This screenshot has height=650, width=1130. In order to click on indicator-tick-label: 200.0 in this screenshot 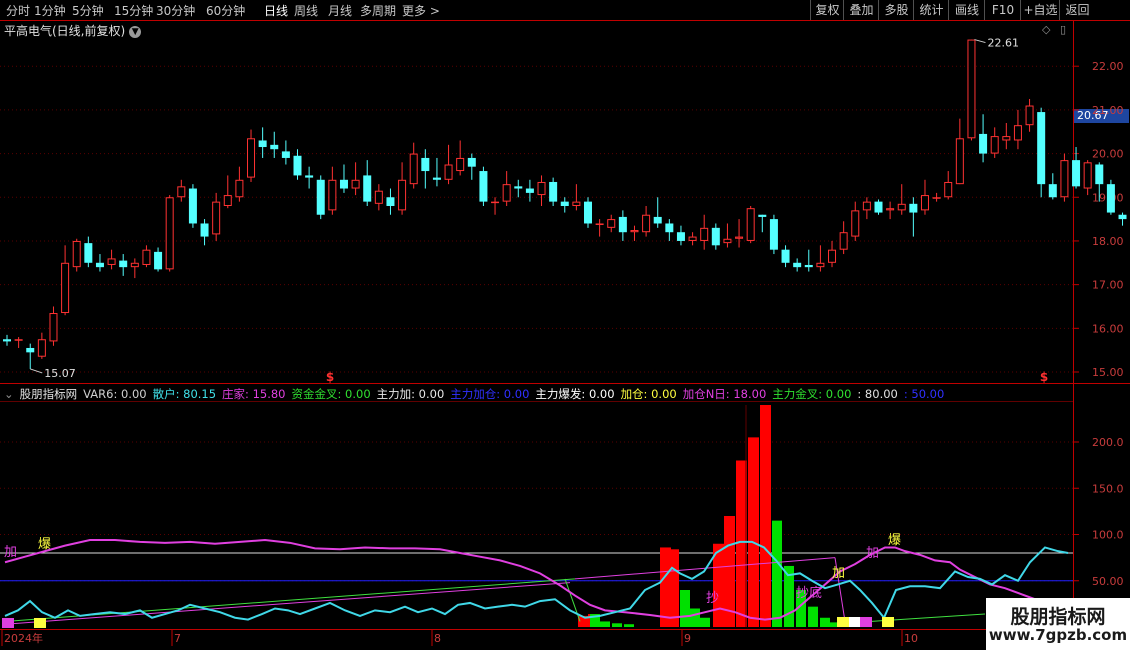, I will do `click(1108, 442)`.